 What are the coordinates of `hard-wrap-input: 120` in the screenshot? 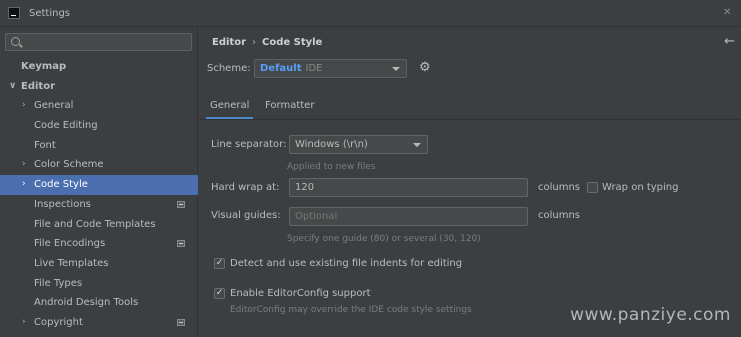 It's located at (408, 187).